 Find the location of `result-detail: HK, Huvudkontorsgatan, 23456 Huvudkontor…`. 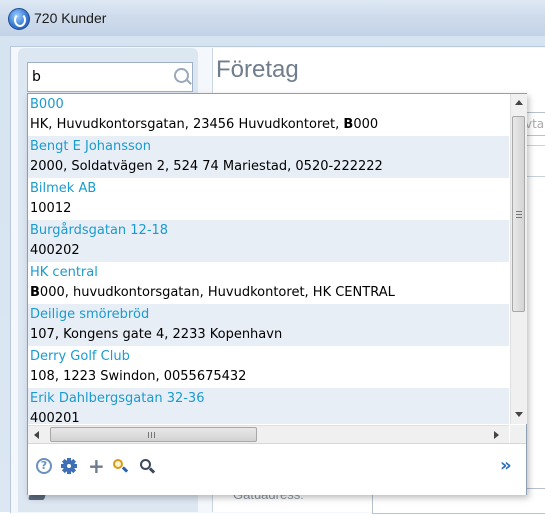

result-detail: HK, Huvudkontorsgatan, 23456 Huvudkontor… is located at coordinates (204, 124).